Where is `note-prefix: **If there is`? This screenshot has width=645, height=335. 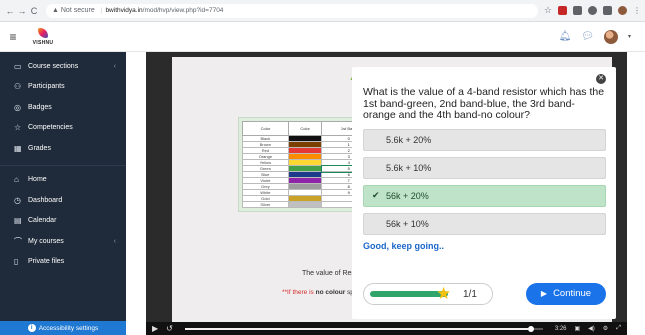 note-prefix: **If there is is located at coordinates (299, 292).